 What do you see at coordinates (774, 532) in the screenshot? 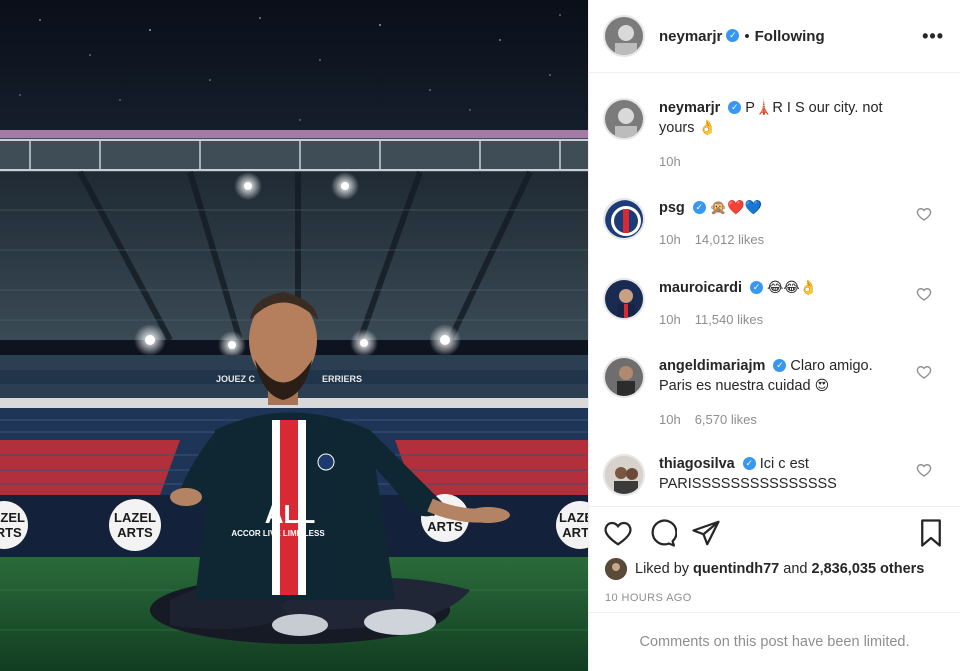
I see `post-actions` at bounding box center [774, 532].